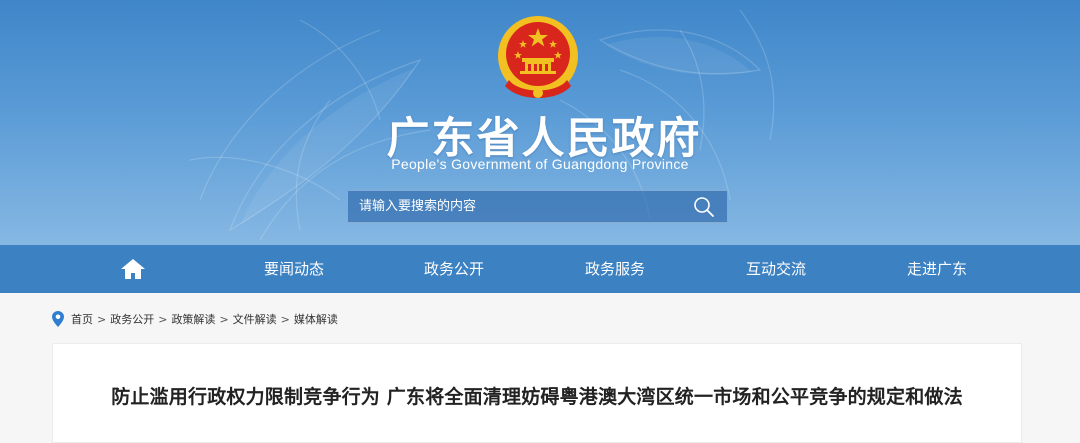 Image resolution: width=1080 pixels, height=443 pixels. Describe the element at coordinates (133, 269) in the screenshot. I see `home-icon` at that location.